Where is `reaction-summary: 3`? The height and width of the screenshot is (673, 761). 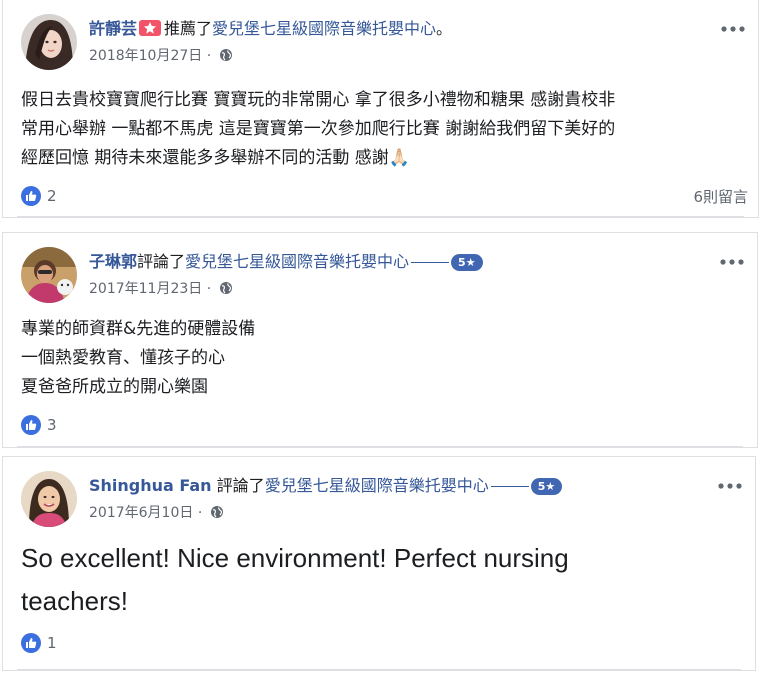
reaction-summary: 3 is located at coordinates (39, 425).